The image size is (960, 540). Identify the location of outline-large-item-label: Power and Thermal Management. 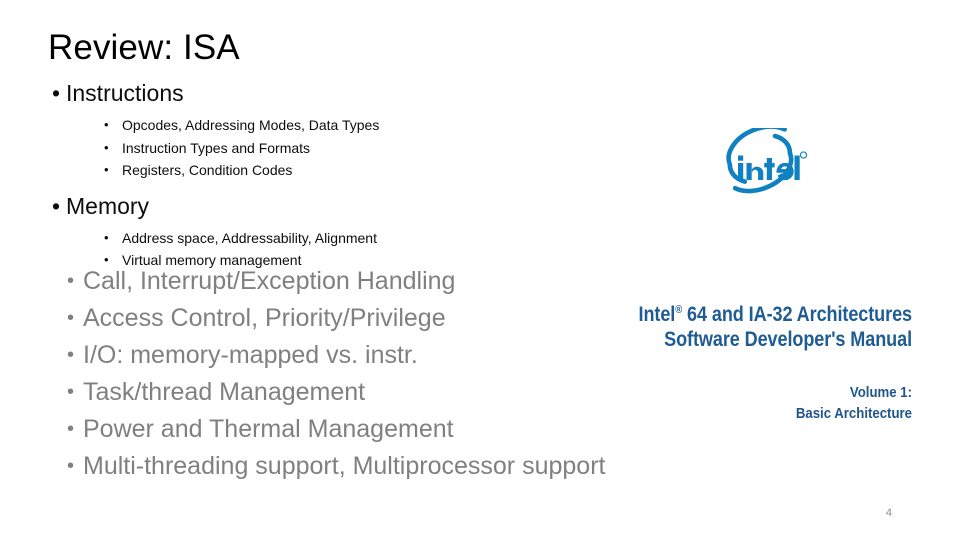
(268, 429).